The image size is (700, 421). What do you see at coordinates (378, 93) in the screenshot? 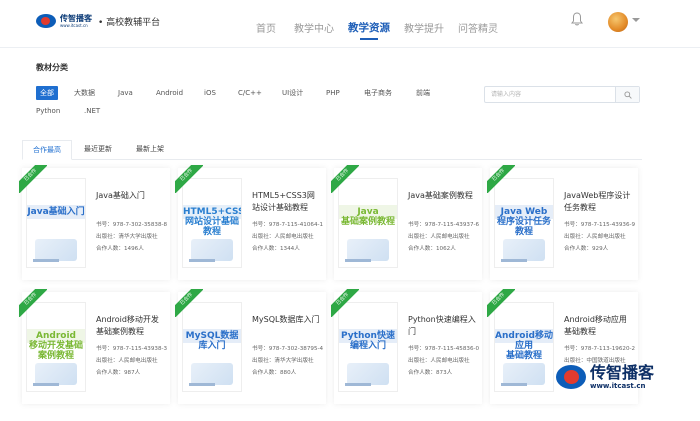
I see `category-ecommerce: 电子商务` at bounding box center [378, 93].